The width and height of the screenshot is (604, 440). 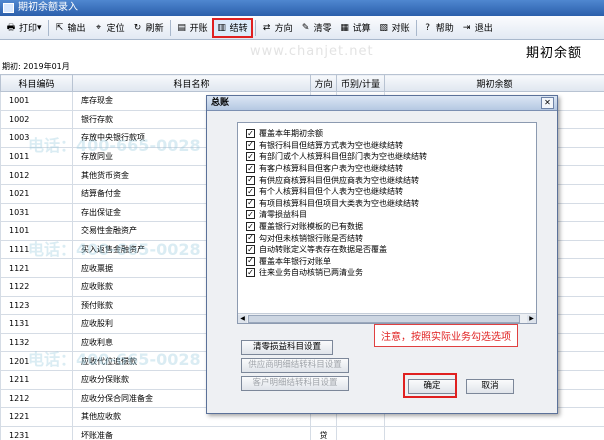 I want to click on account-code-cell: 1231, so click(x=36, y=432).